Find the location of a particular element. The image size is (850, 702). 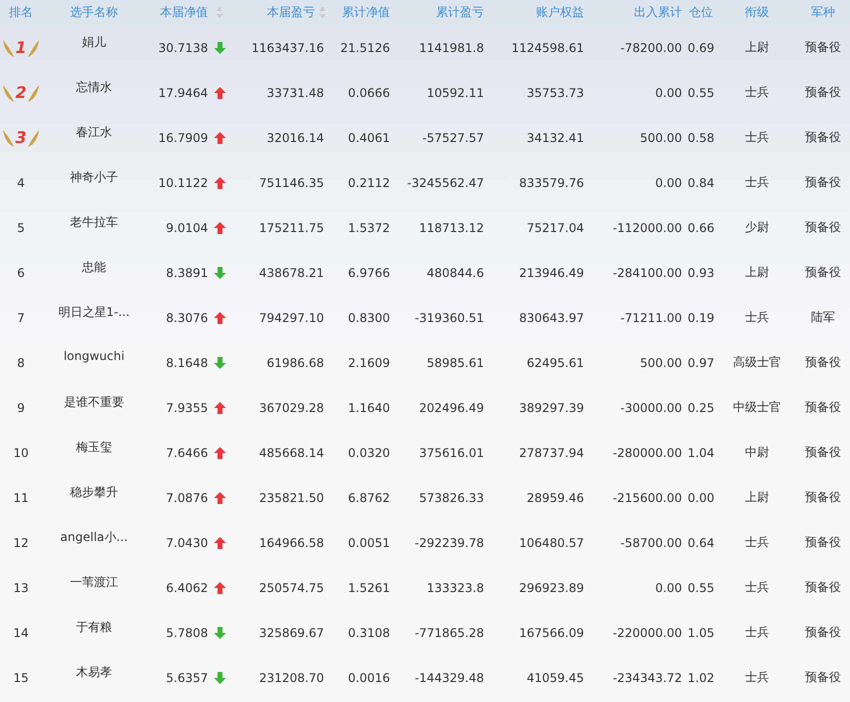

table-cell-text: 213946.49 is located at coordinates (552, 273).